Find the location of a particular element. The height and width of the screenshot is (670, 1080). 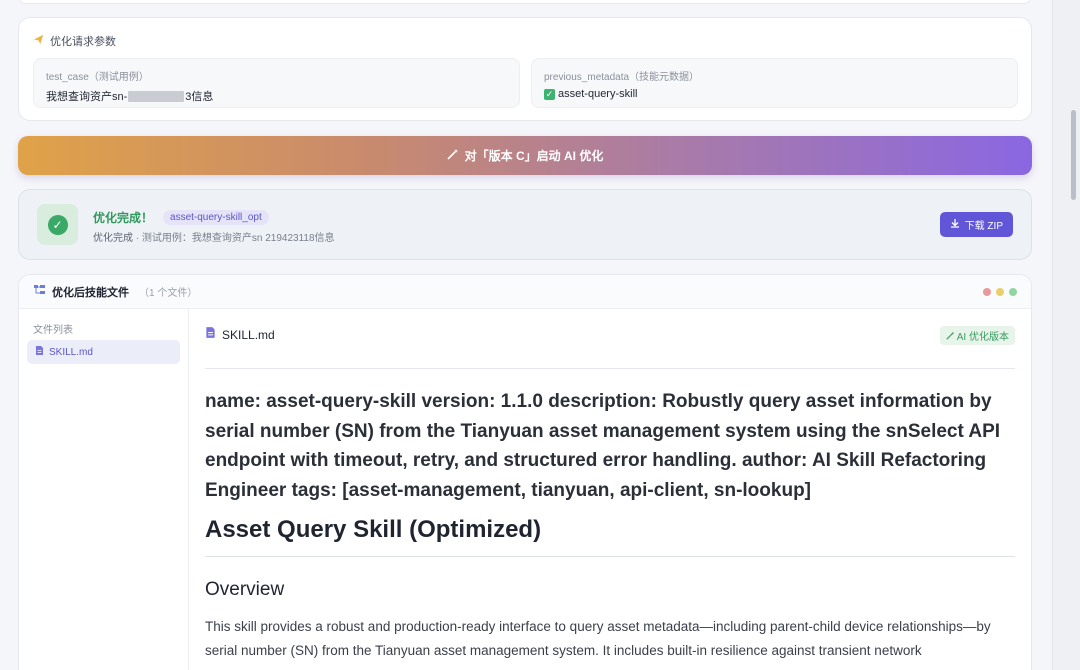

metadata-value: asset-query-skill is located at coordinates (598, 94).